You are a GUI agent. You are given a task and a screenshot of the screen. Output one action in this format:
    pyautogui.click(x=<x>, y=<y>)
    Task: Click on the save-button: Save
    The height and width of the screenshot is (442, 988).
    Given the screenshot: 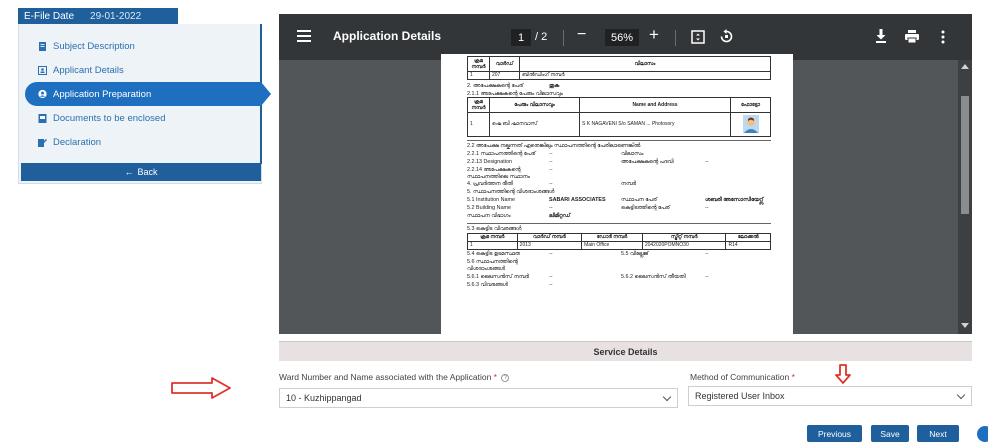 What is the action you would take?
    pyautogui.click(x=890, y=433)
    